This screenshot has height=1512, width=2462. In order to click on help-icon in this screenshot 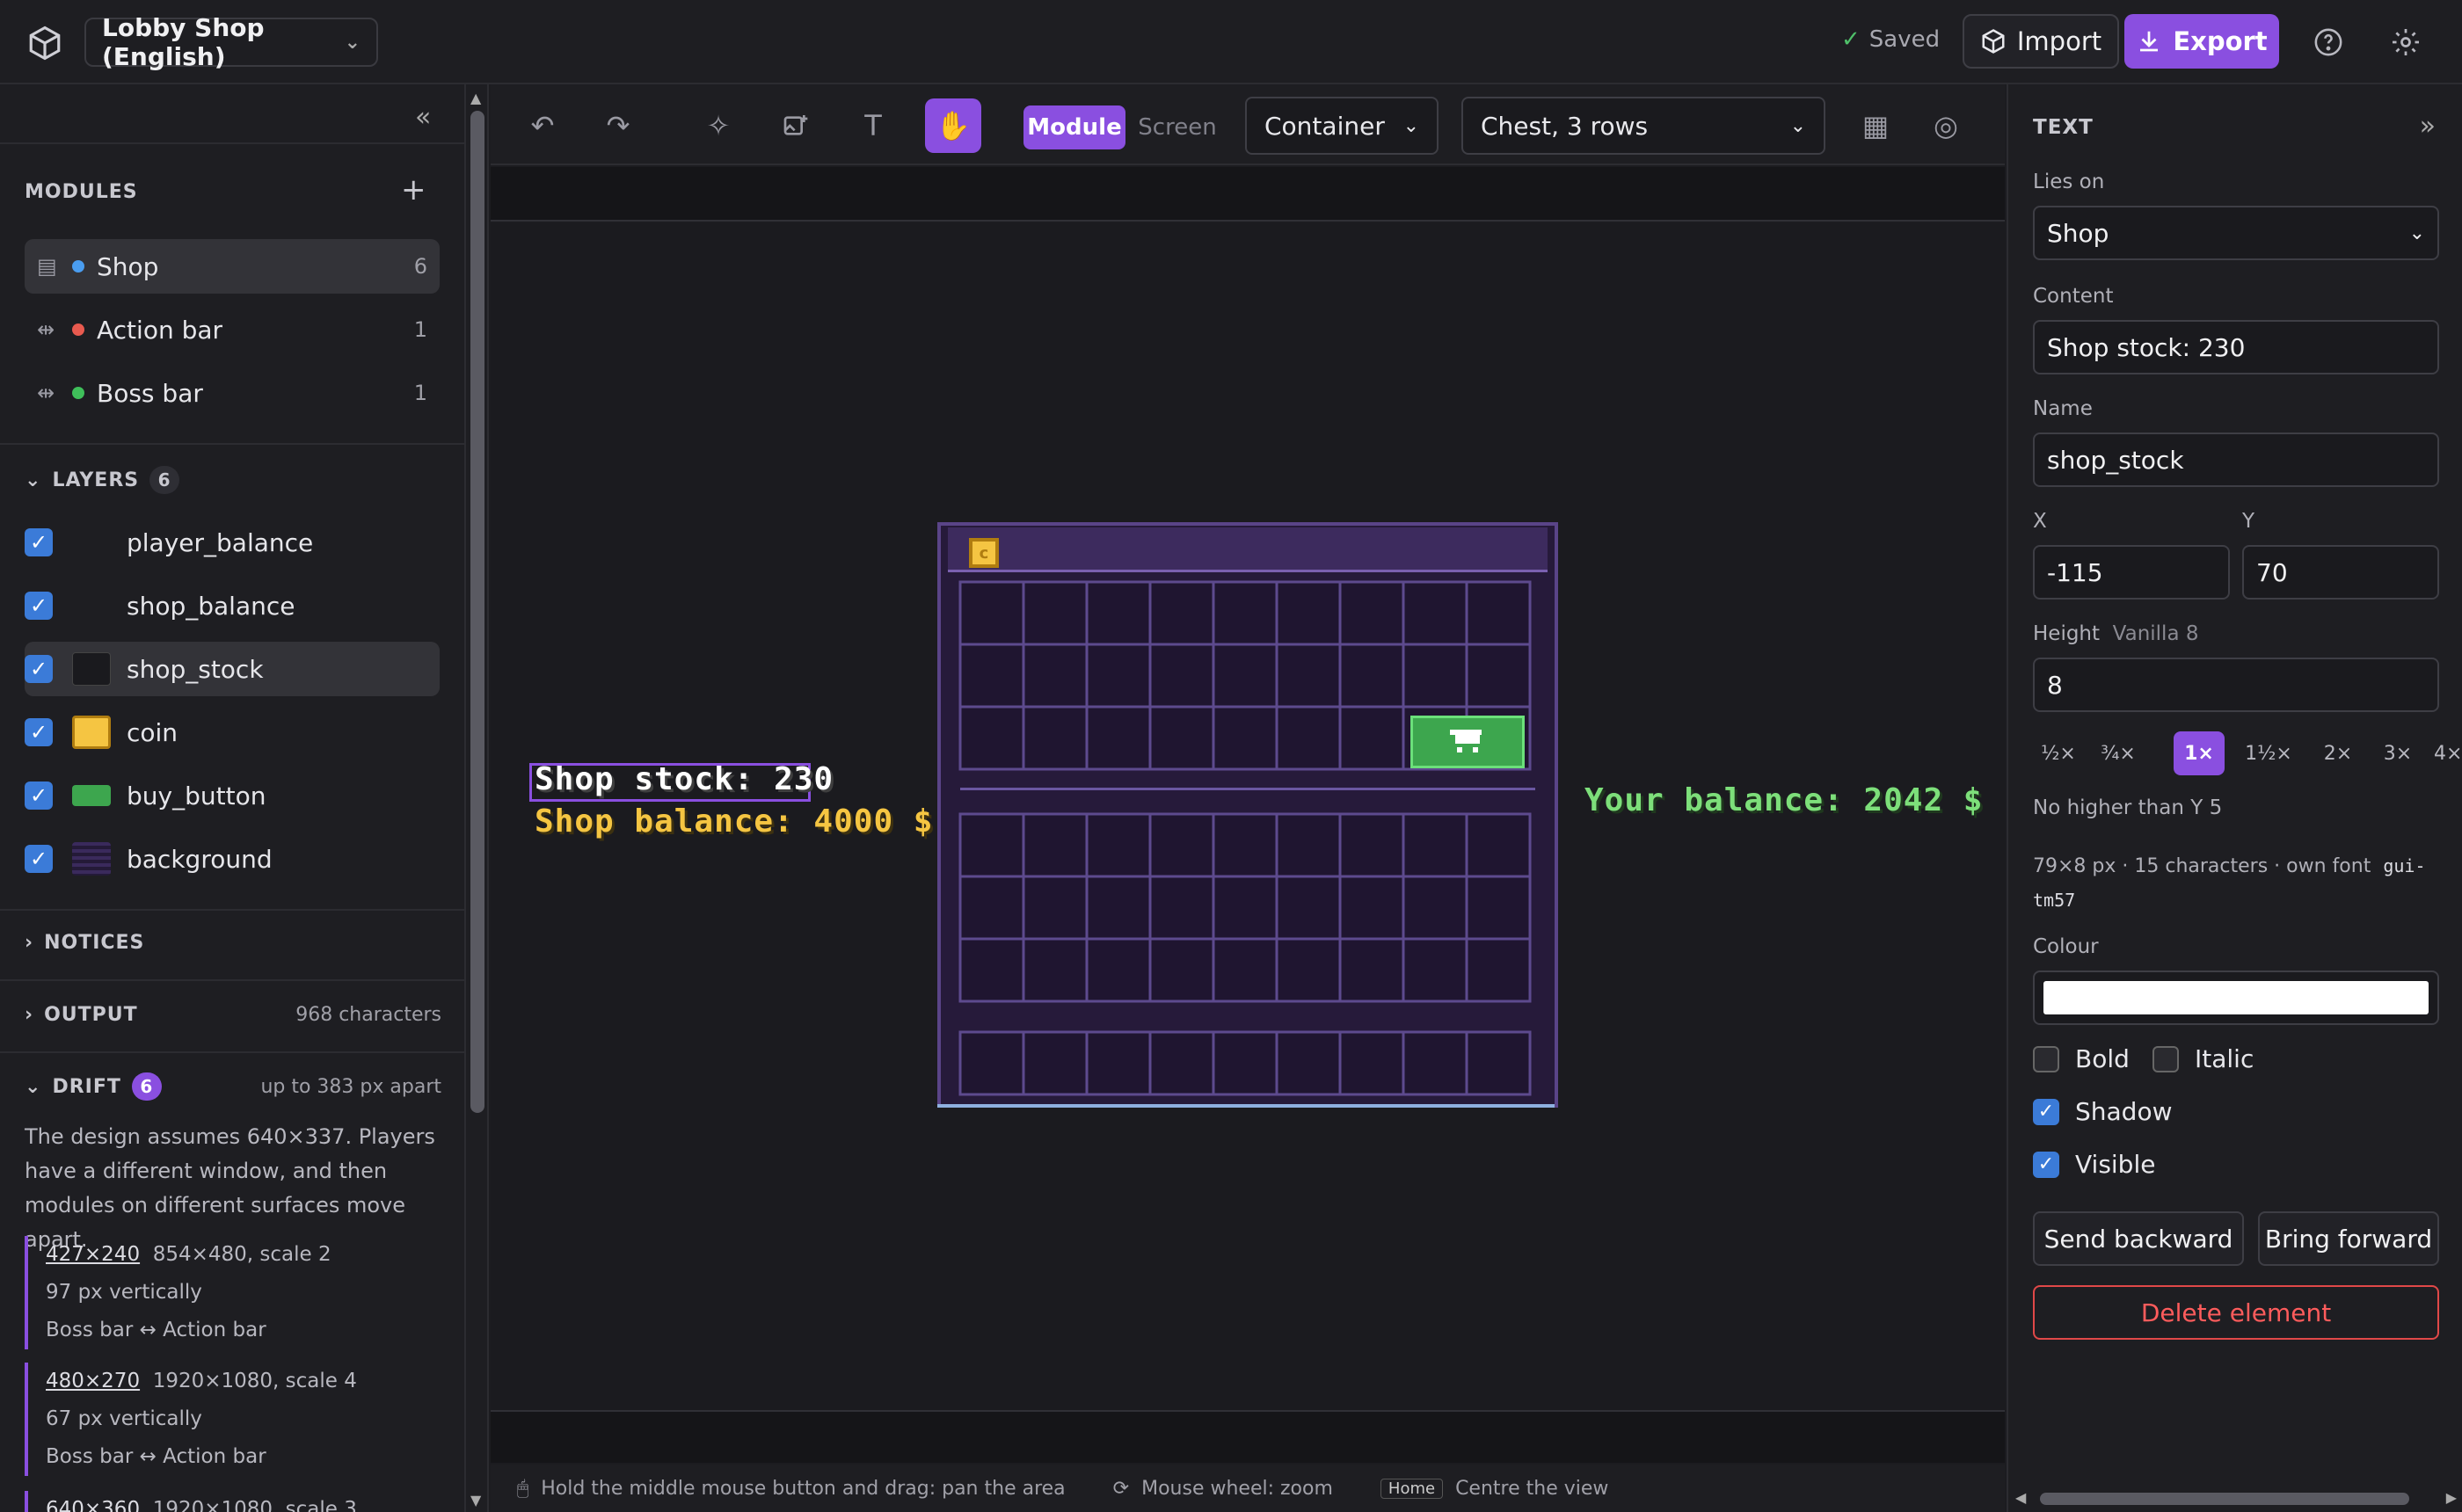, I will do `click(2328, 42)`.